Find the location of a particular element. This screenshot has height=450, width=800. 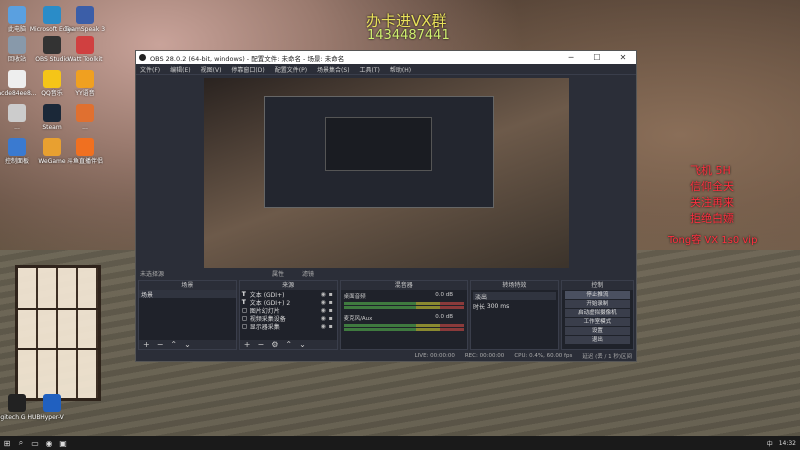

overlay-right-line-0: 飞机 5H is located at coordinates (710, 170).